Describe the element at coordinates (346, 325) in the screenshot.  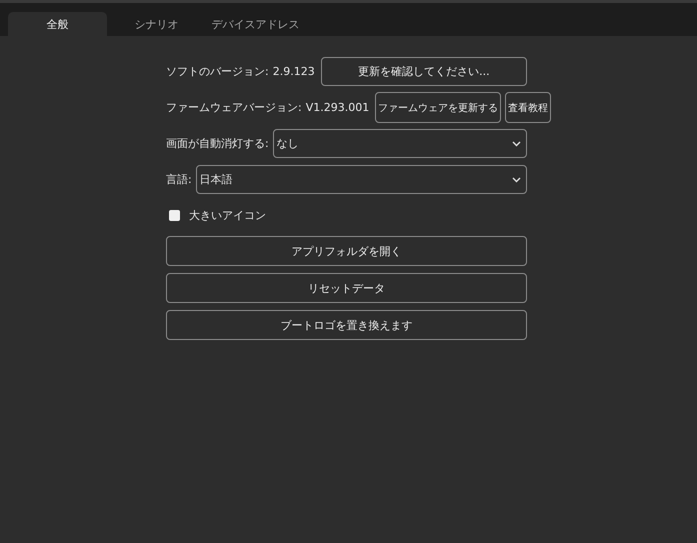
I see `action-button: ブートロゴを置き換えます` at that location.